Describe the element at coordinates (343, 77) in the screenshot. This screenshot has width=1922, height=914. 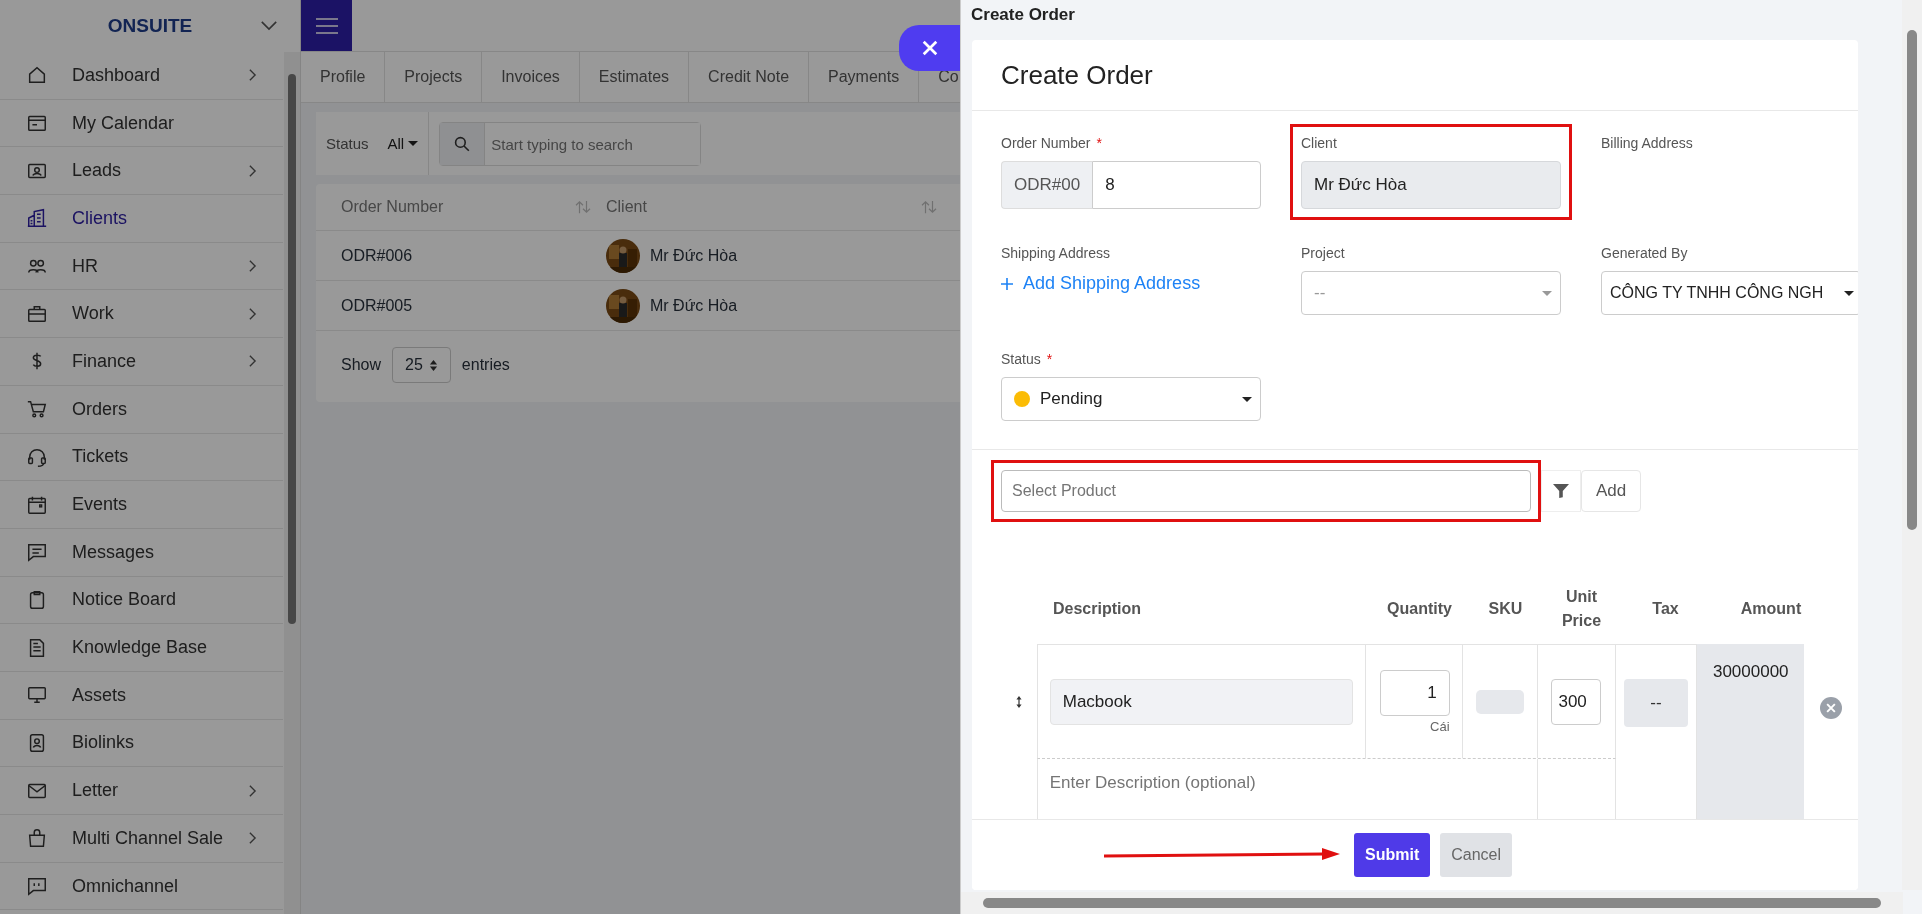
I see `tab: Profile` at that location.